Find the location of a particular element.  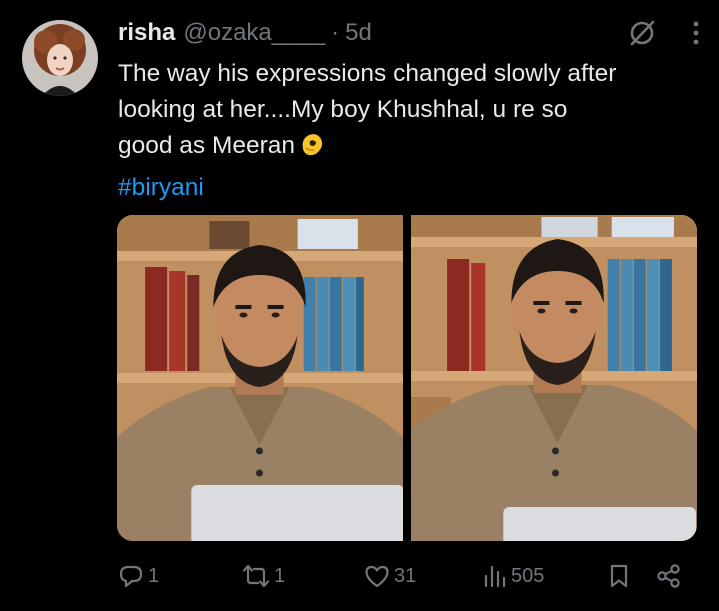

views-button: 505 is located at coordinates (513, 576).